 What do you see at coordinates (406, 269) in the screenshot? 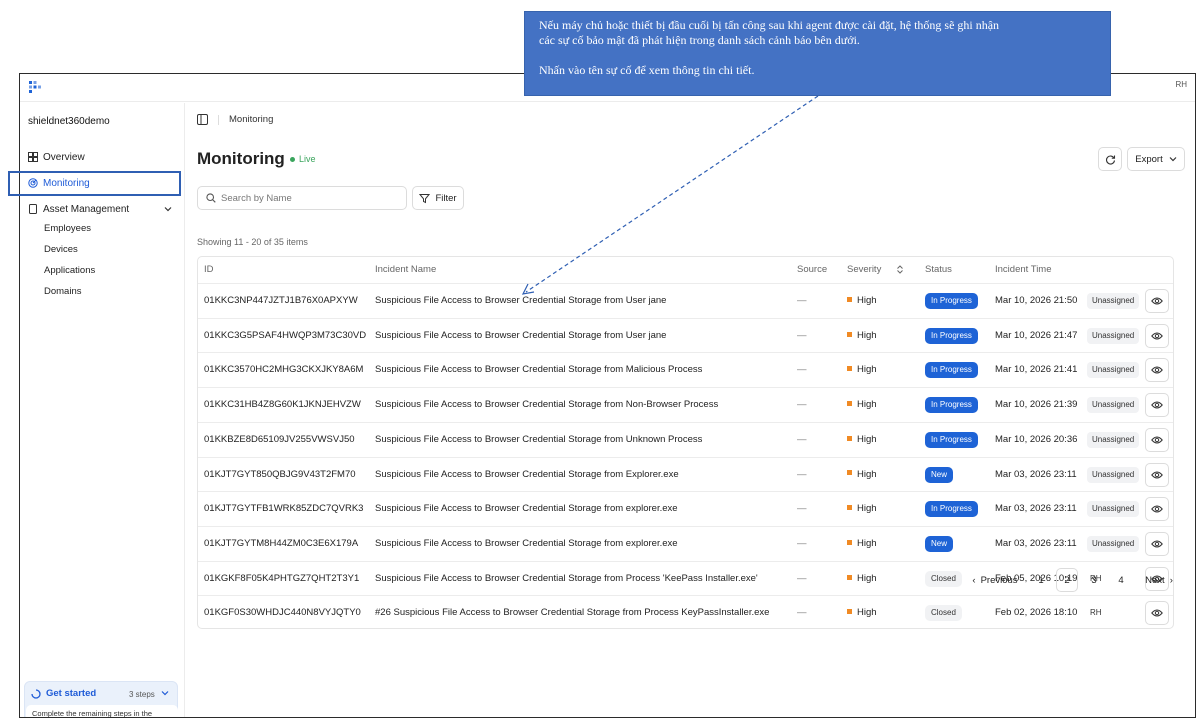
I see `column-header-incident-name: Incident Name` at bounding box center [406, 269].